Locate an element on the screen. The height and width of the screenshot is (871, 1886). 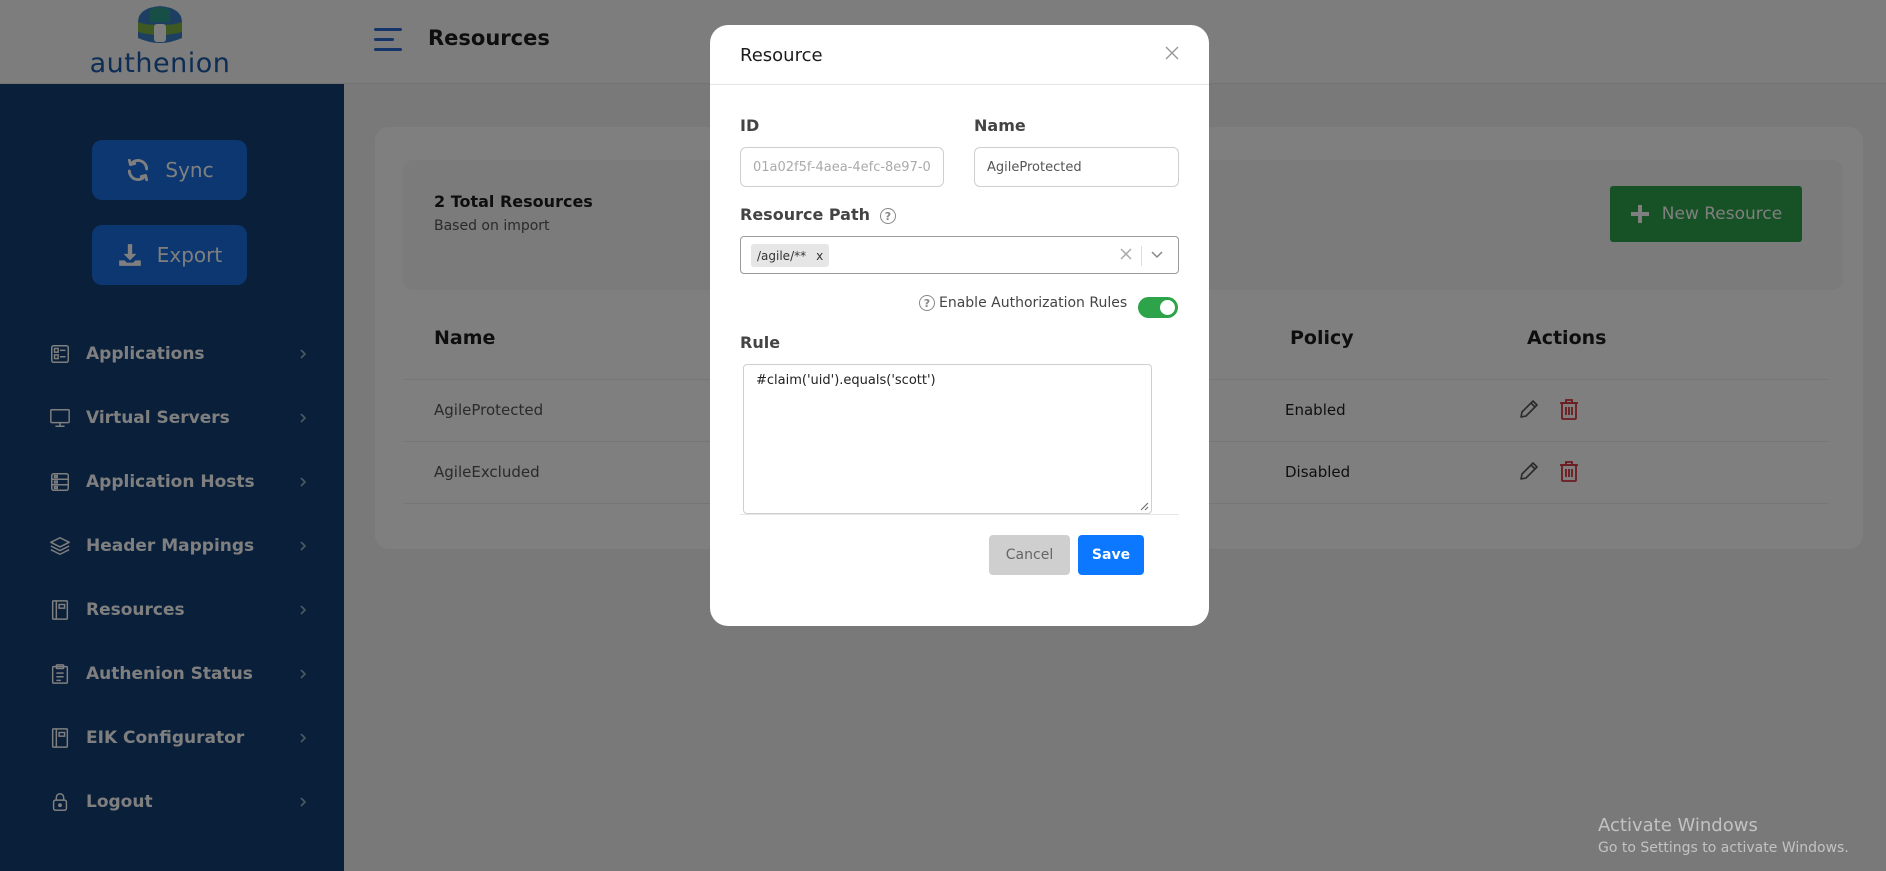
id-label: ID is located at coordinates (750, 125).